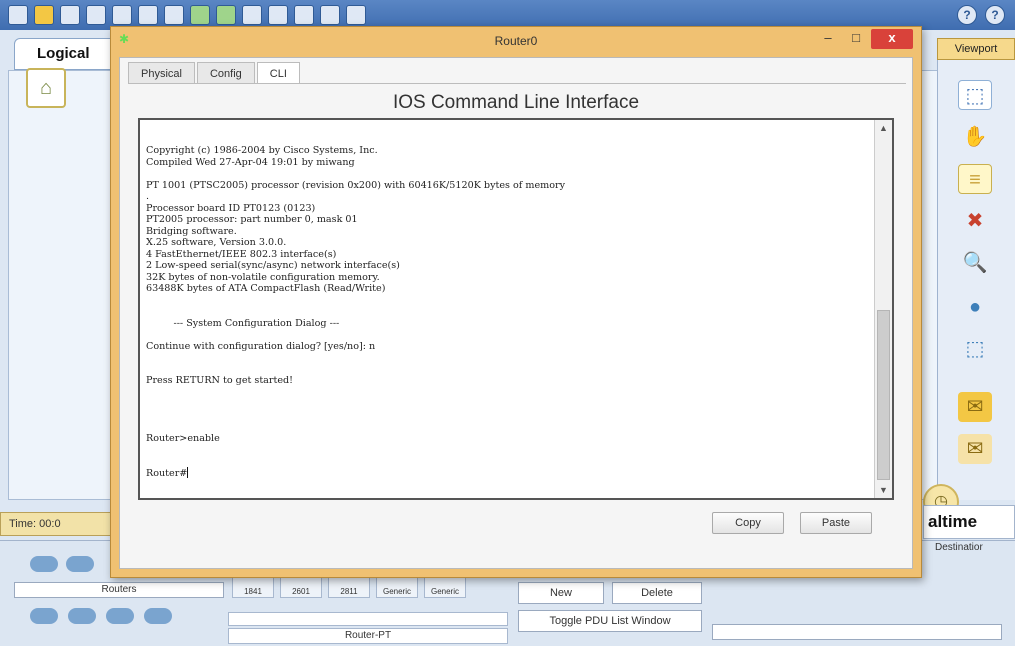 This screenshot has width=1015, height=646. I want to click on delete-icon: ✖, so click(975, 221).